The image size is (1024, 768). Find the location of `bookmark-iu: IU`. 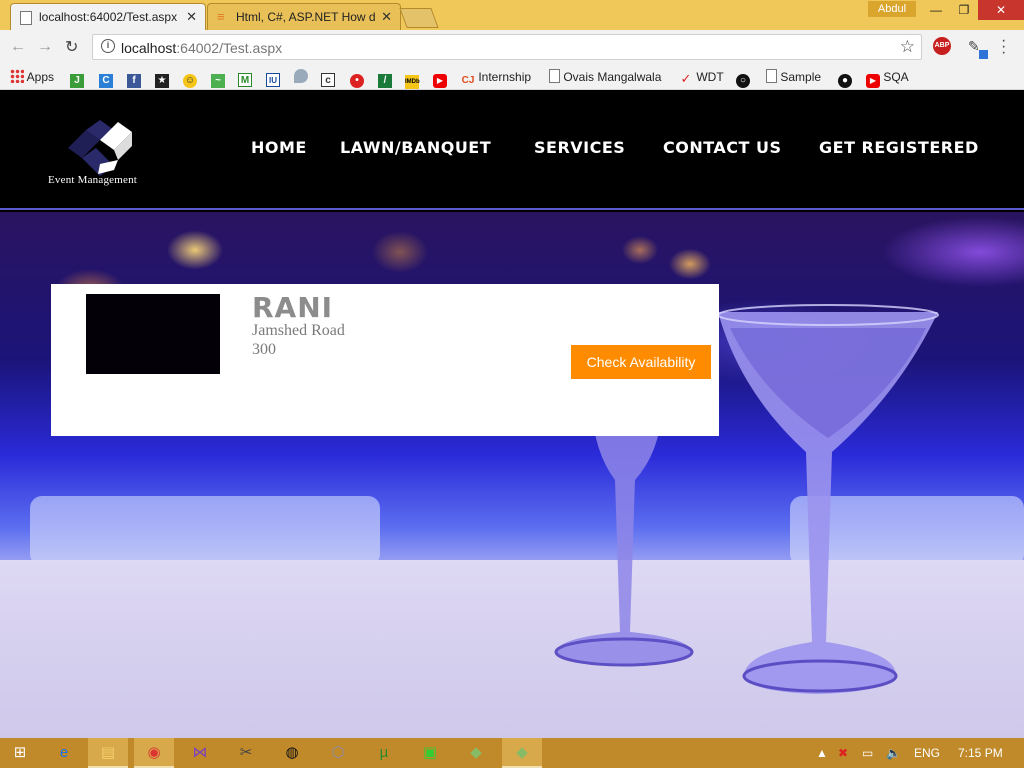

bookmark-iu: IU is located at coordinates (273, 77).